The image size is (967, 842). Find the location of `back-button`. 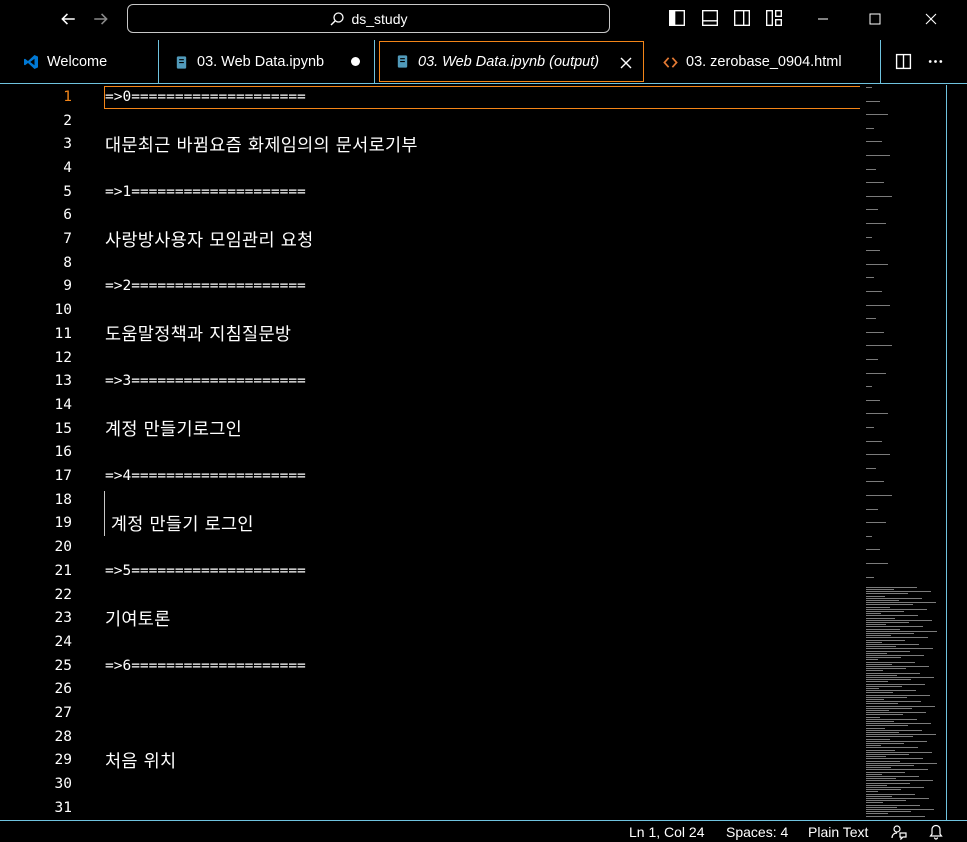

back-button is located at coordinates (68, 19).